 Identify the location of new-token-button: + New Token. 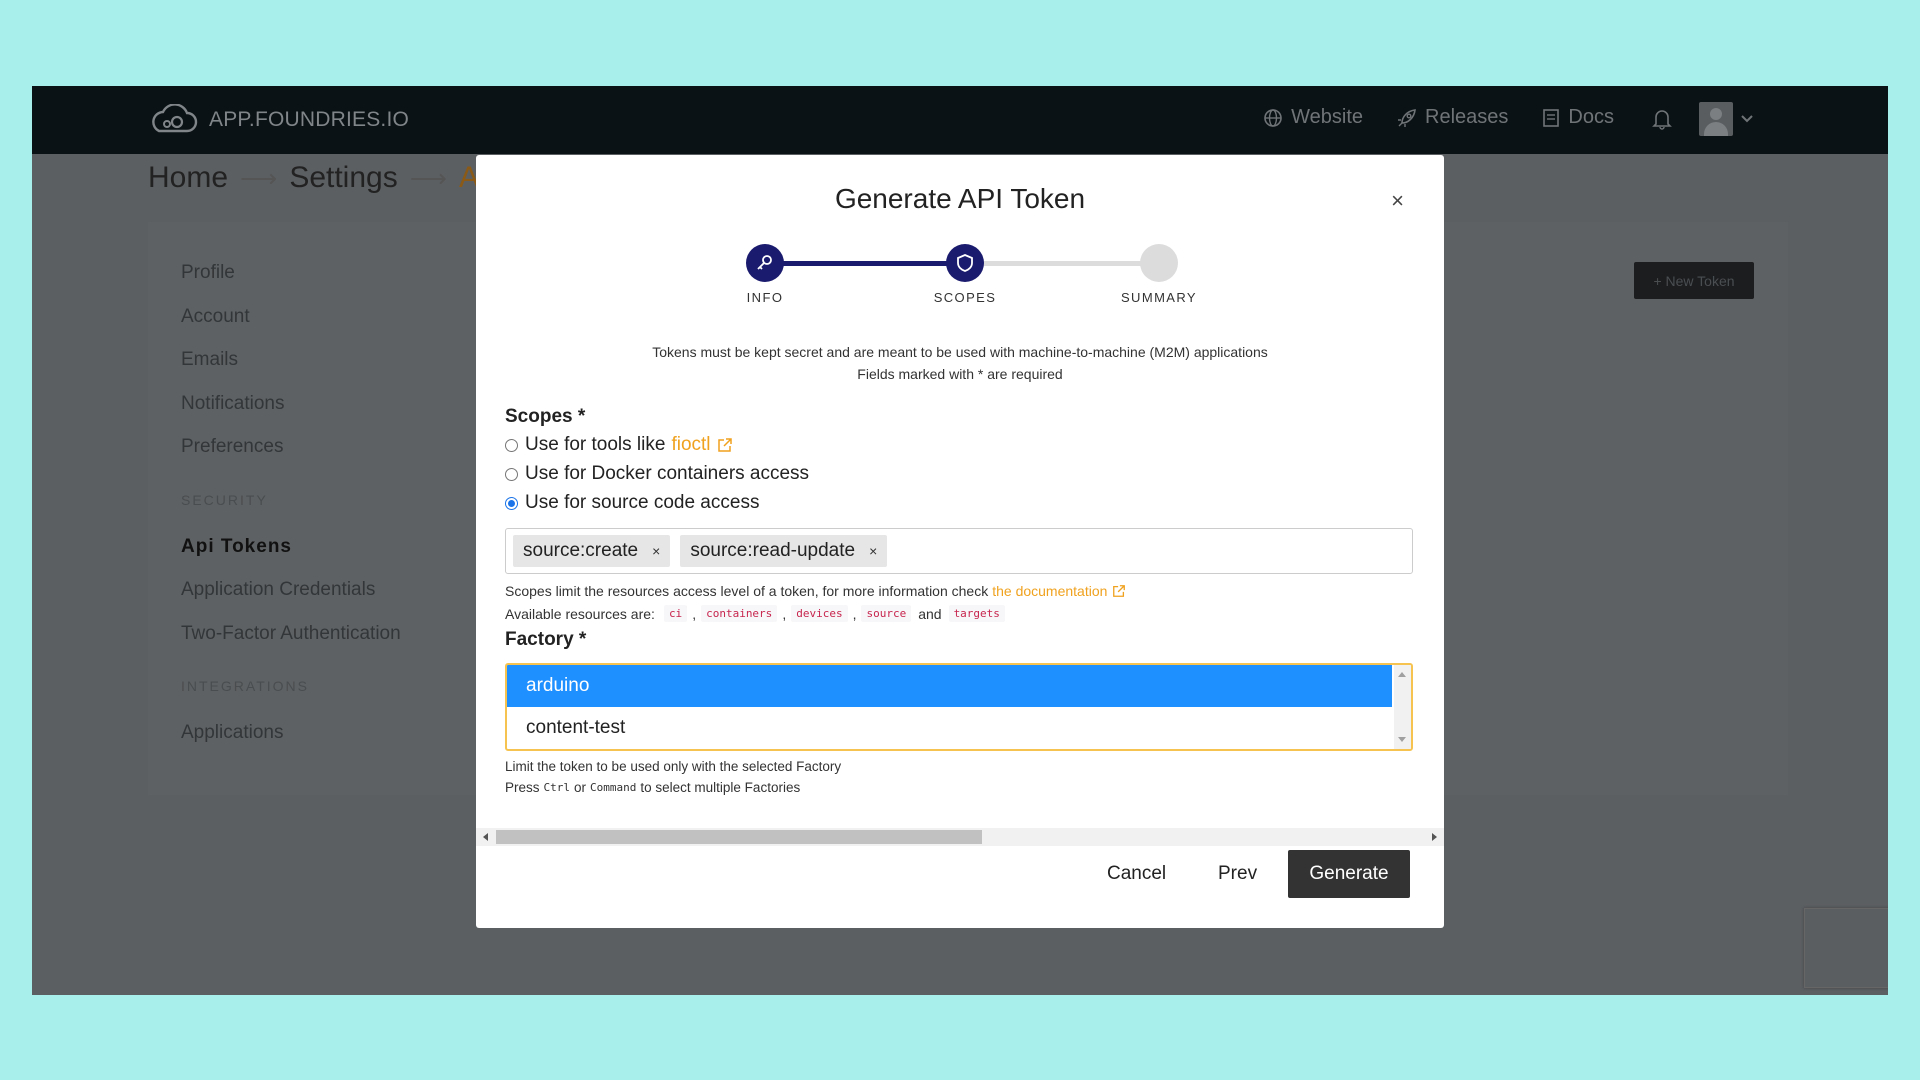
(1694, 280).